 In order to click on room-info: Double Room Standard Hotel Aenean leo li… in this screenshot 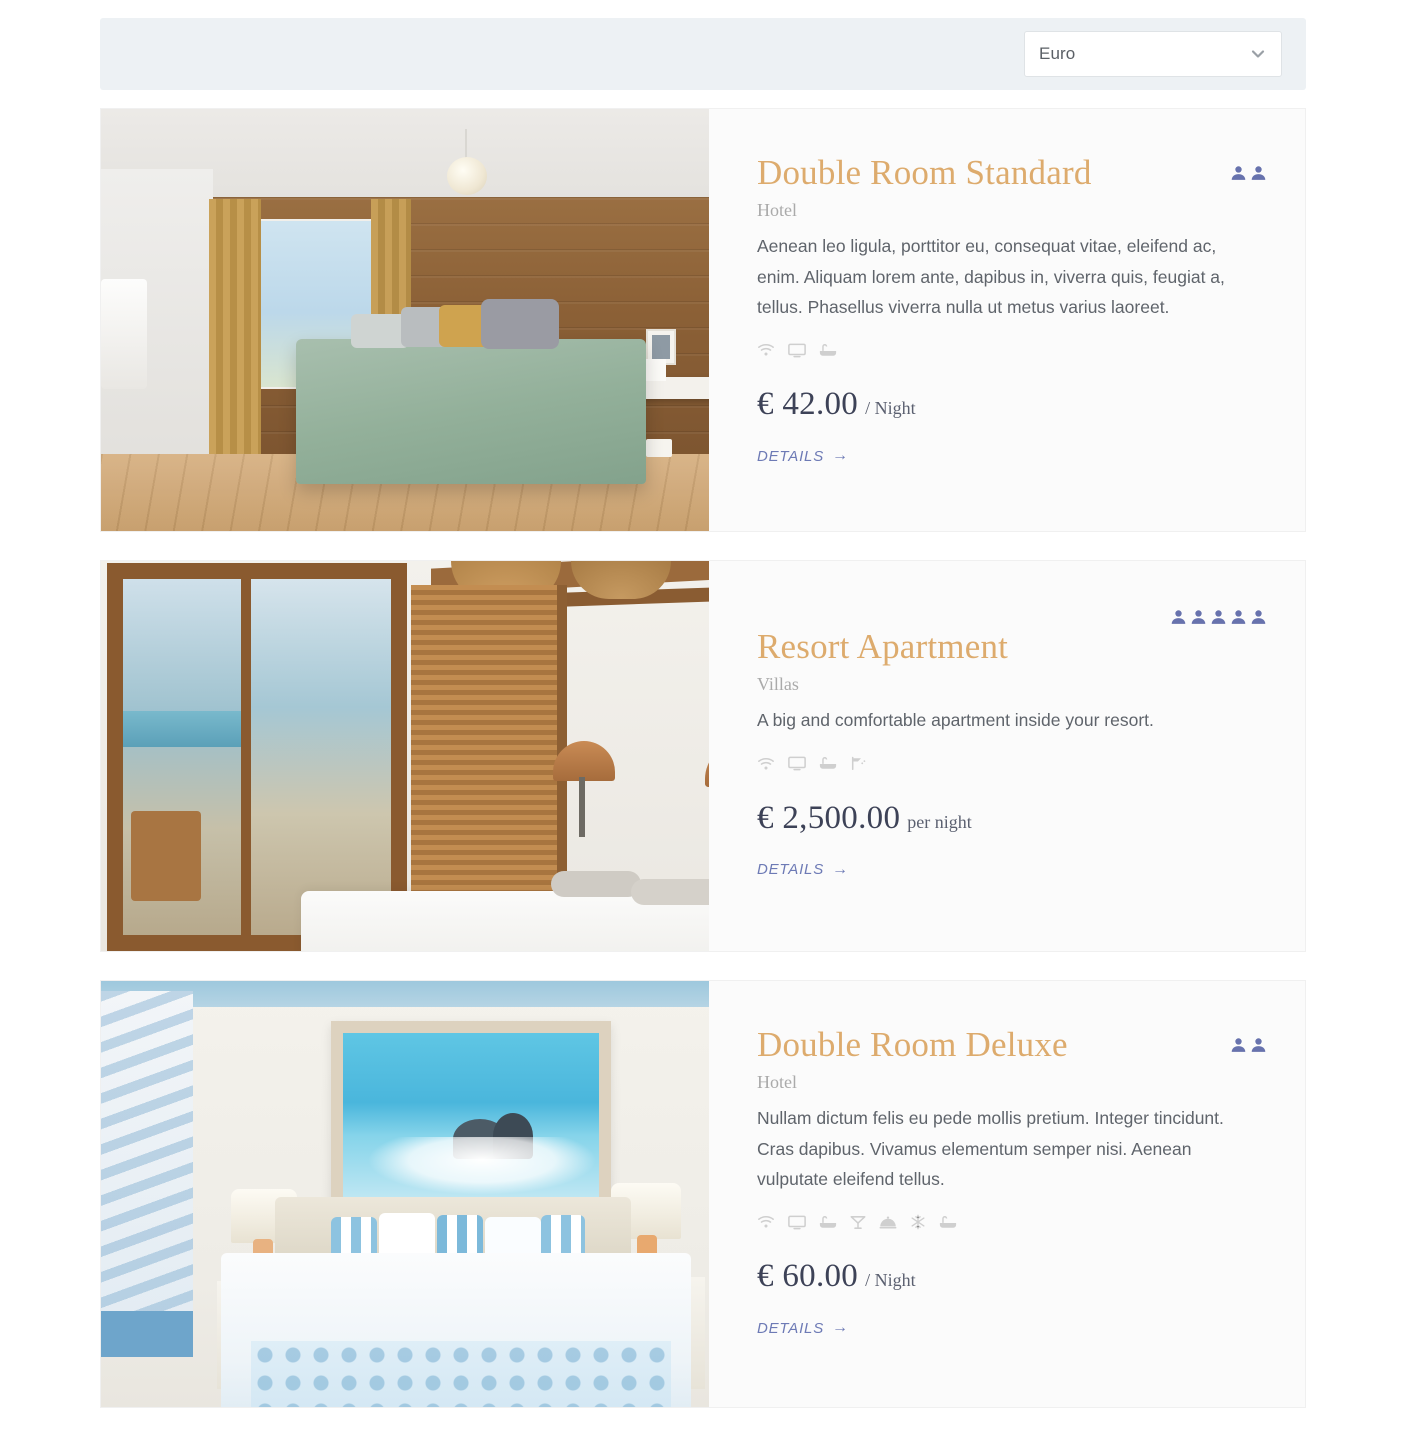, I will do `click(1007, 320)`.